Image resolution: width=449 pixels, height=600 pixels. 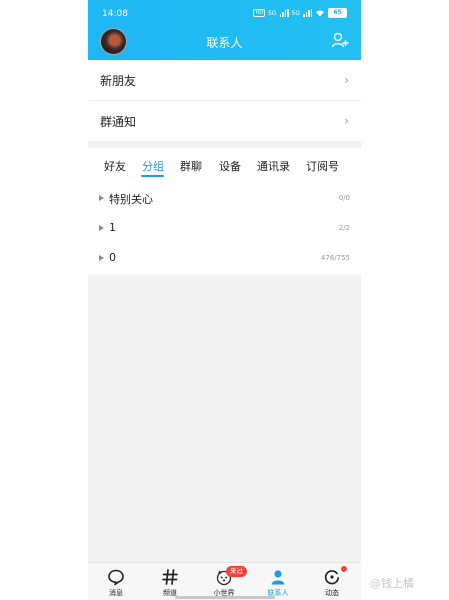 I want to click on group-count: 2/2, so click(x=344, y=228).